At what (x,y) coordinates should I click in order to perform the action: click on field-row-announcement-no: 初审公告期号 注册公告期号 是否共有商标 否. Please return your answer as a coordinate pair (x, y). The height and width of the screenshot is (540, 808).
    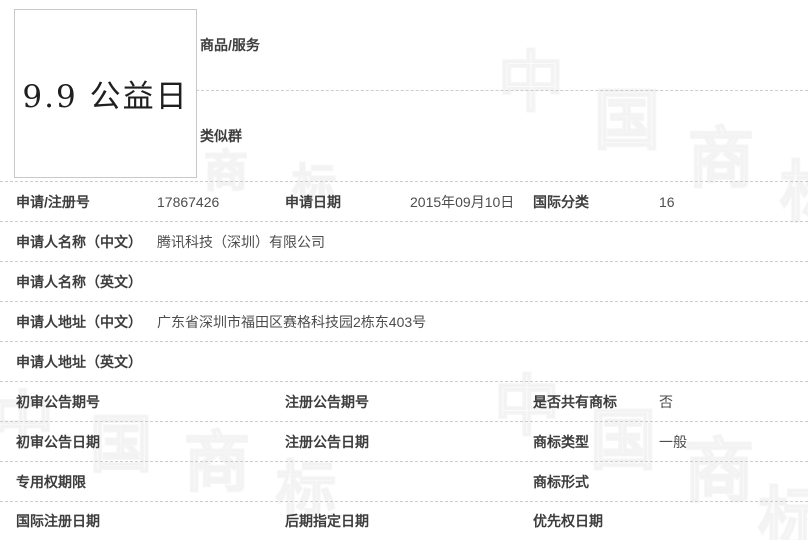
    Looking at the image, I should click on (404, 402).